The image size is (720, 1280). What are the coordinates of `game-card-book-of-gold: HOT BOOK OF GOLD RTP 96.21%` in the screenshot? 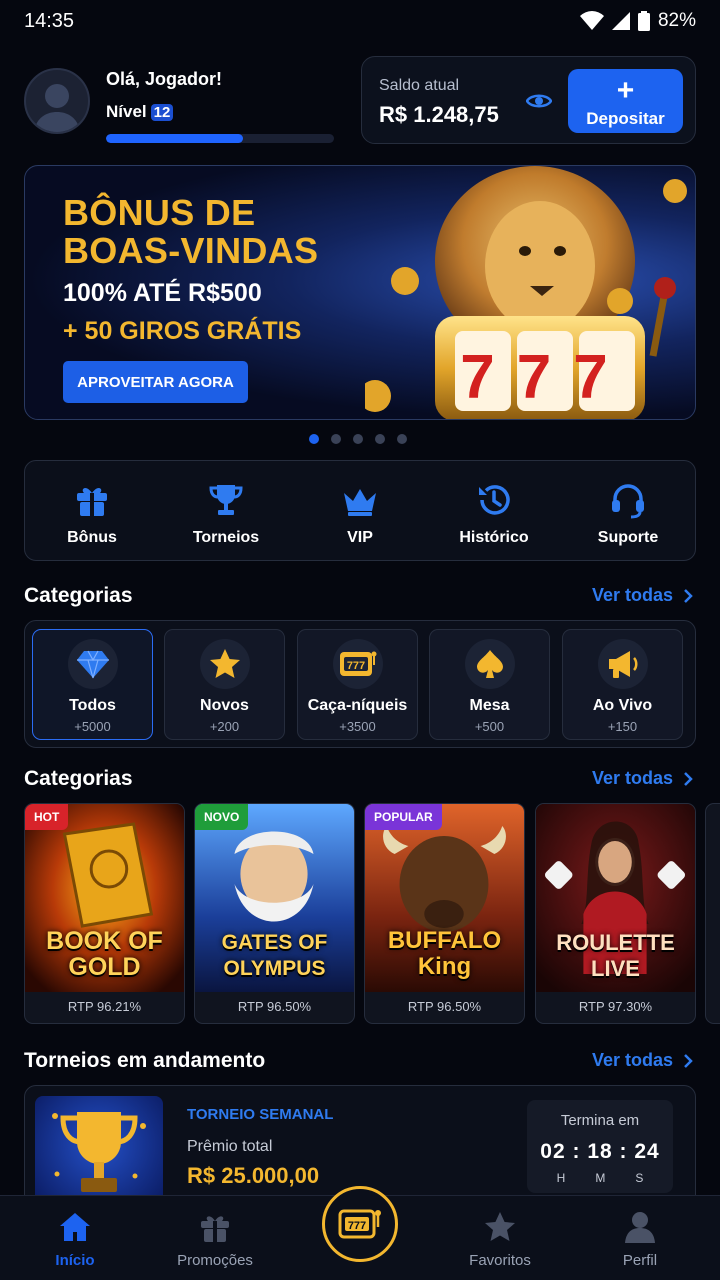 It's located at (104, 913).